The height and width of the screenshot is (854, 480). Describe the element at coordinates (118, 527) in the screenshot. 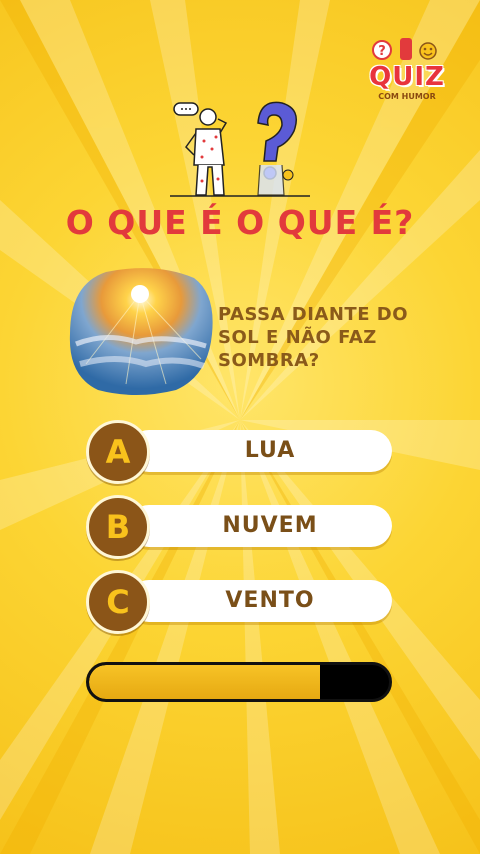

I see `option-letter: B` at that location.